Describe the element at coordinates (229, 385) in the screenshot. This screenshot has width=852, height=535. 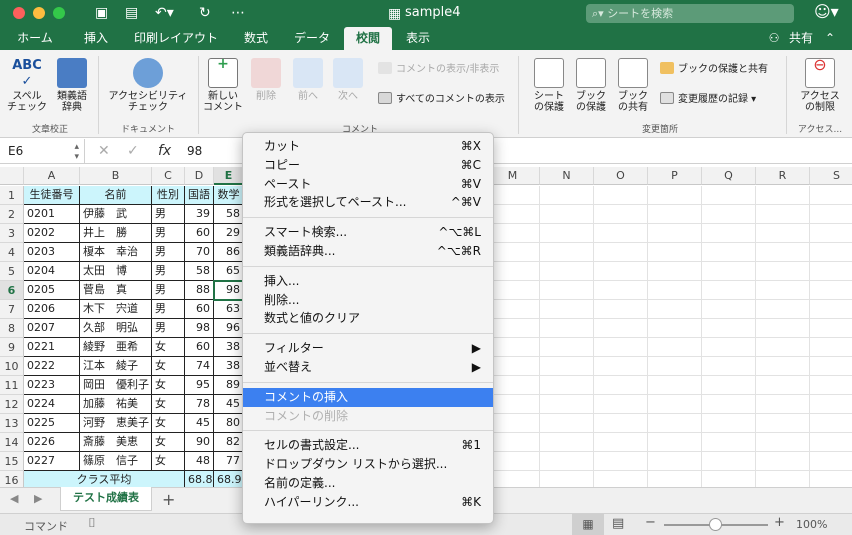
I see `table-cell: 89` at that location.